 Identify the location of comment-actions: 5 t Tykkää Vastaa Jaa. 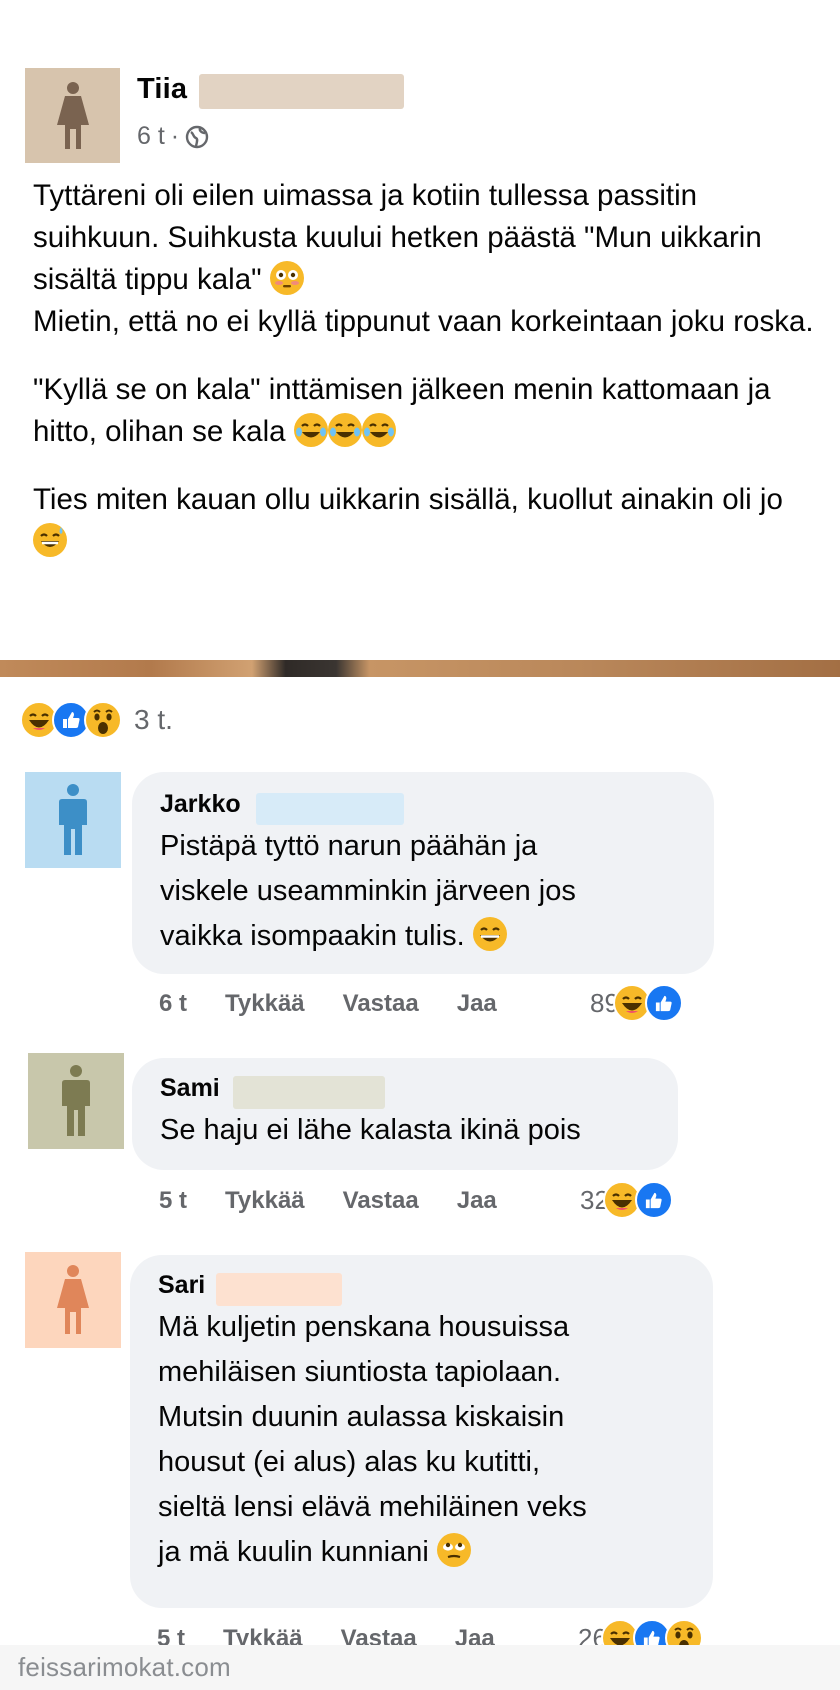
(347, 1201).